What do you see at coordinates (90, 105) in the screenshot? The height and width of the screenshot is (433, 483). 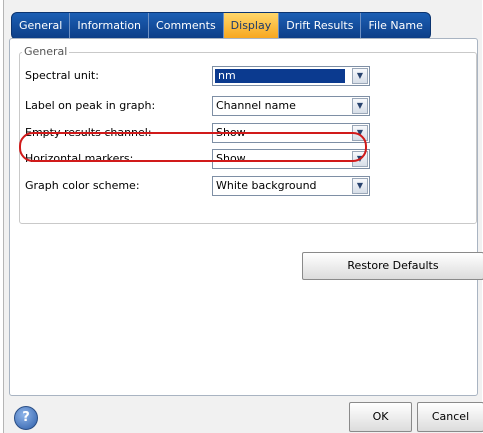 I see `label-on-peak-label: Label on peak in graph:` at bounding box center [90, 105].